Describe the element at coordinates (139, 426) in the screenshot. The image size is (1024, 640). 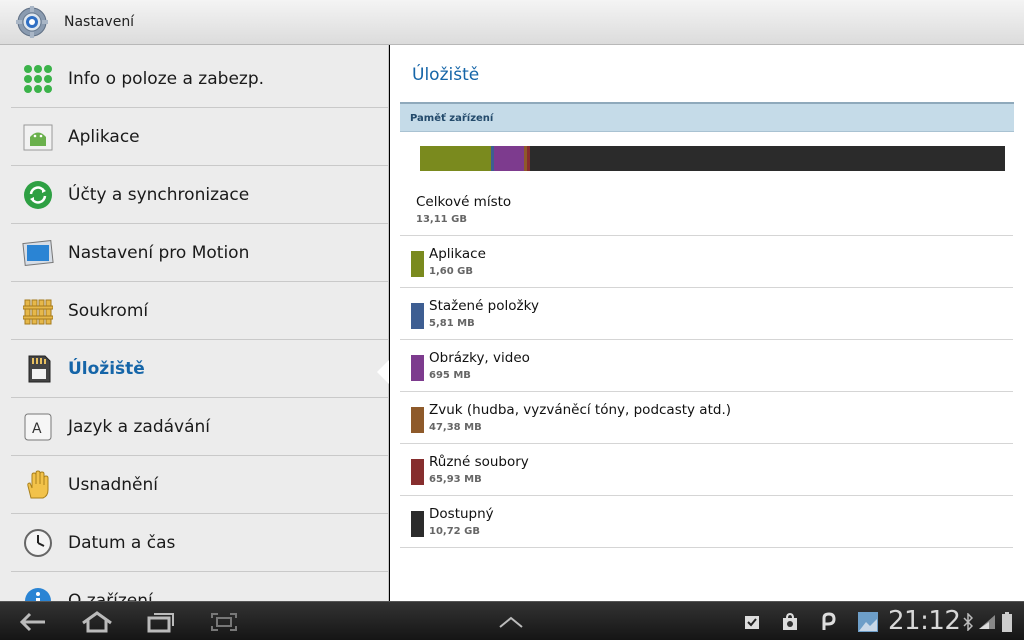
I see `sidebar-item-label: Jazyk a zadávání` at that location.